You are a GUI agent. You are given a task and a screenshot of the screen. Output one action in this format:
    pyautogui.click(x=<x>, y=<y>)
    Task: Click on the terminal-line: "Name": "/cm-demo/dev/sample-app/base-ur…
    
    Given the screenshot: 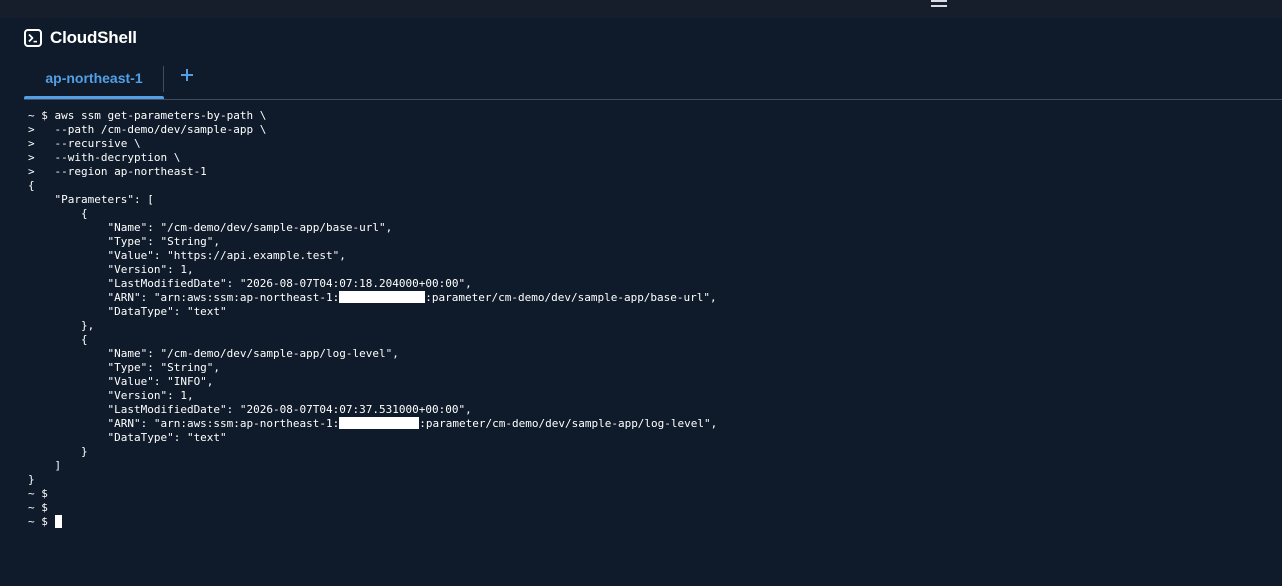 What is the action you would take?
    pyautogui.click(x=648, y=228)
    